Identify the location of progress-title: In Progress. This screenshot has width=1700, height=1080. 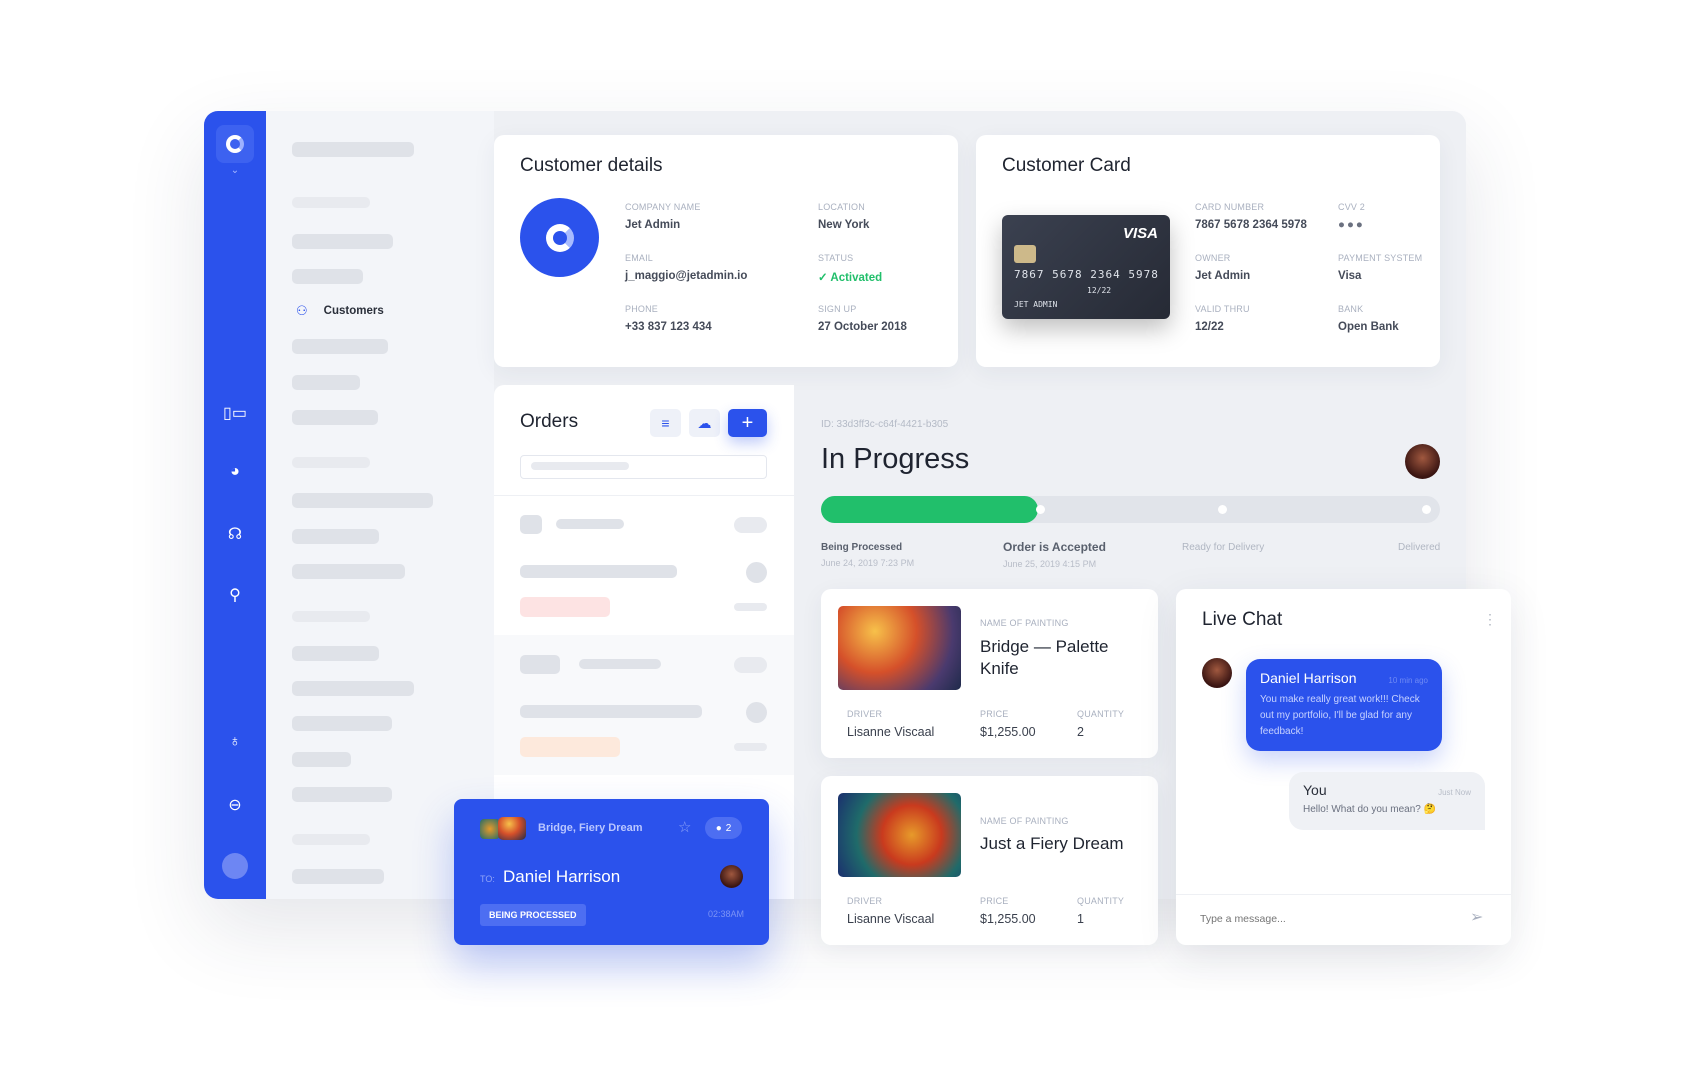
(895, 459).